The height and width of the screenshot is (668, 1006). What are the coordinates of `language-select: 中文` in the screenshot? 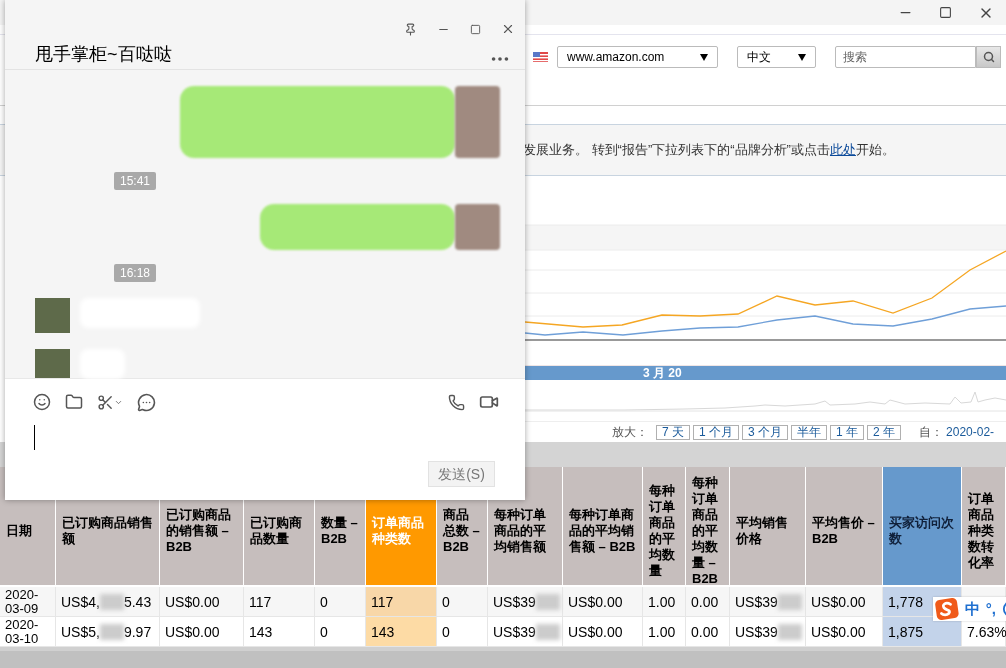 It's located at (776, 57).